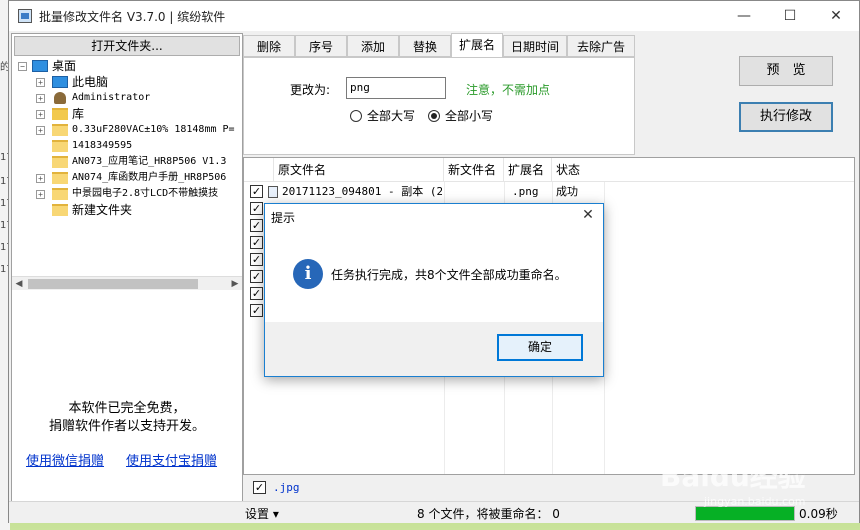 This screenshot has width=860, height=530. Describe the element at coordinates (549, 191) in the screenshot. I see `table-row: ✓ 20171123_094801 - 副本 (2) .png 成功` at that location.